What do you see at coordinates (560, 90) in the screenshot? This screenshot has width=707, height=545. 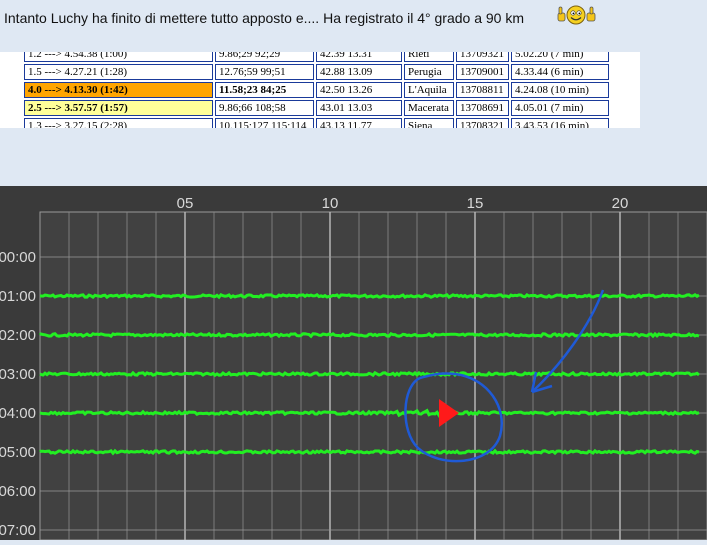 I see `table-cell-time: 4.24.08 (10 min)` at bounding box center [560, 90].